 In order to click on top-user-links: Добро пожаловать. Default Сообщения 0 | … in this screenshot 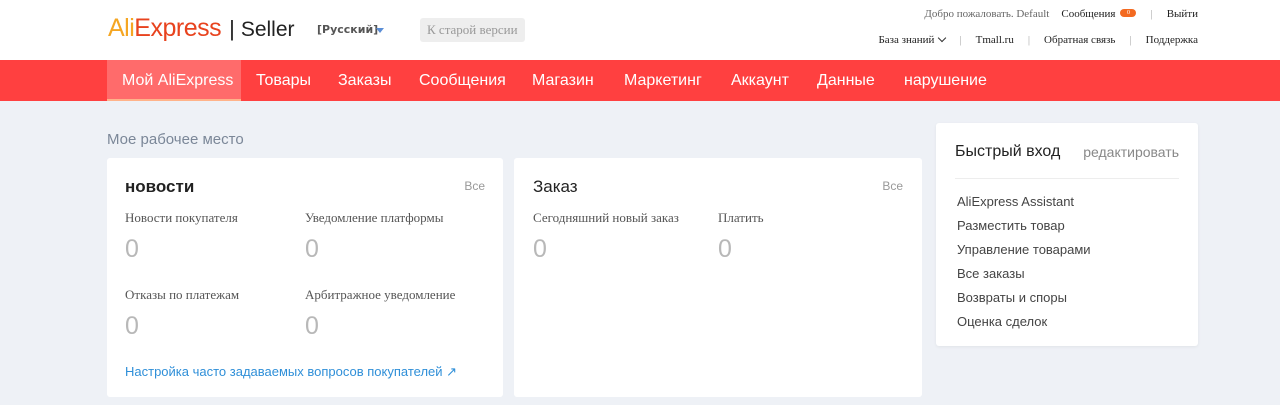, I will do `click(1061, 14)`.